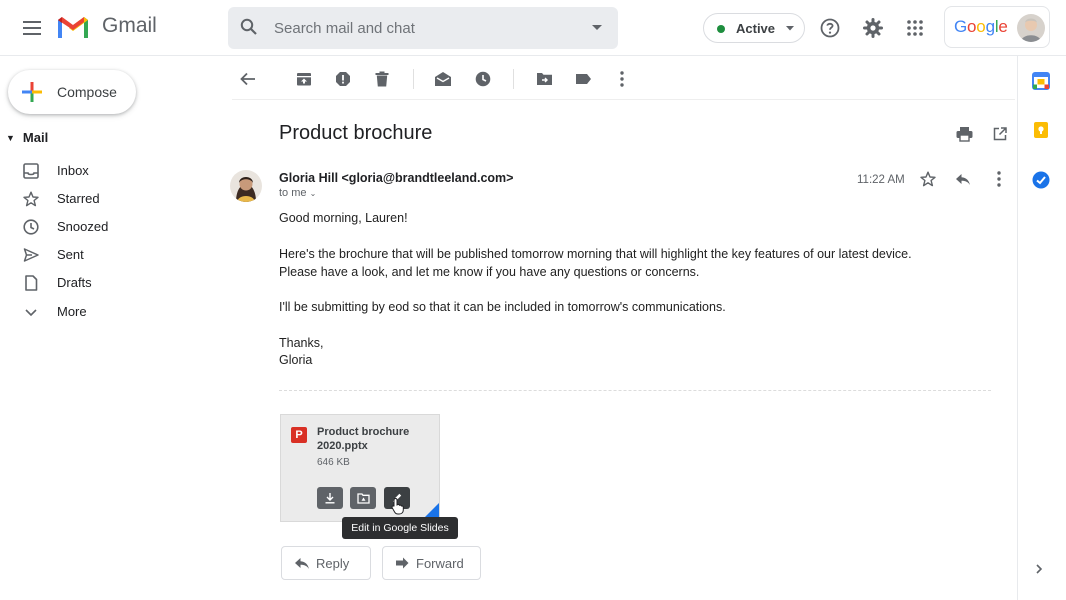 The width and height of the screenshot is (1066, 600). I want to click on open-in-new-window-icon, so click(1000, 134).